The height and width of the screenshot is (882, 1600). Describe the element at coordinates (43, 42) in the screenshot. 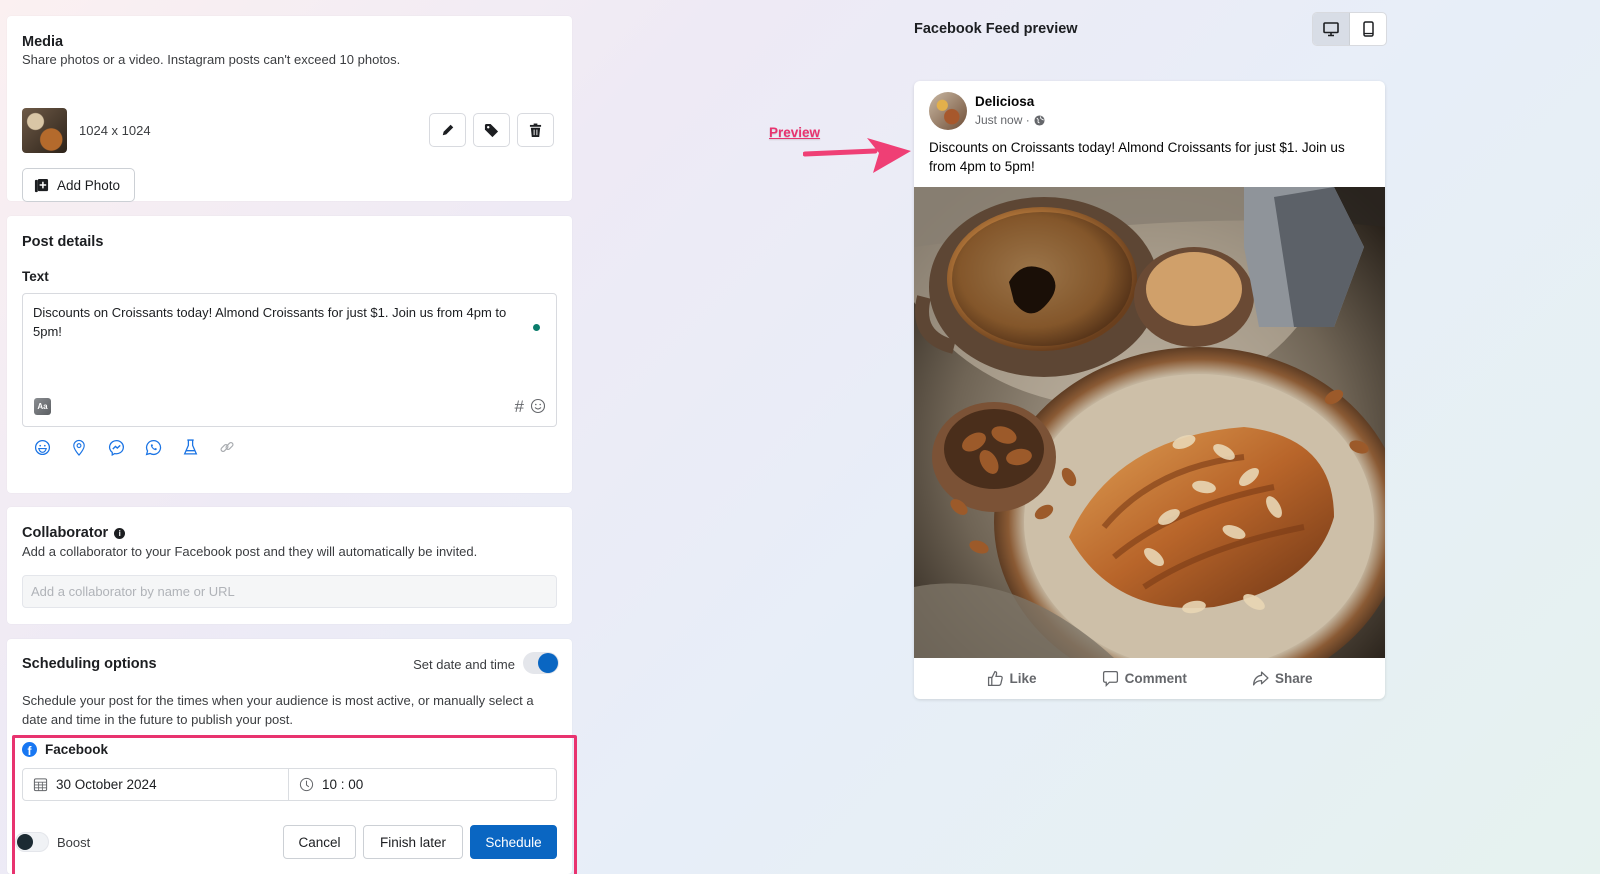

I see `media-title: Media` at that location.